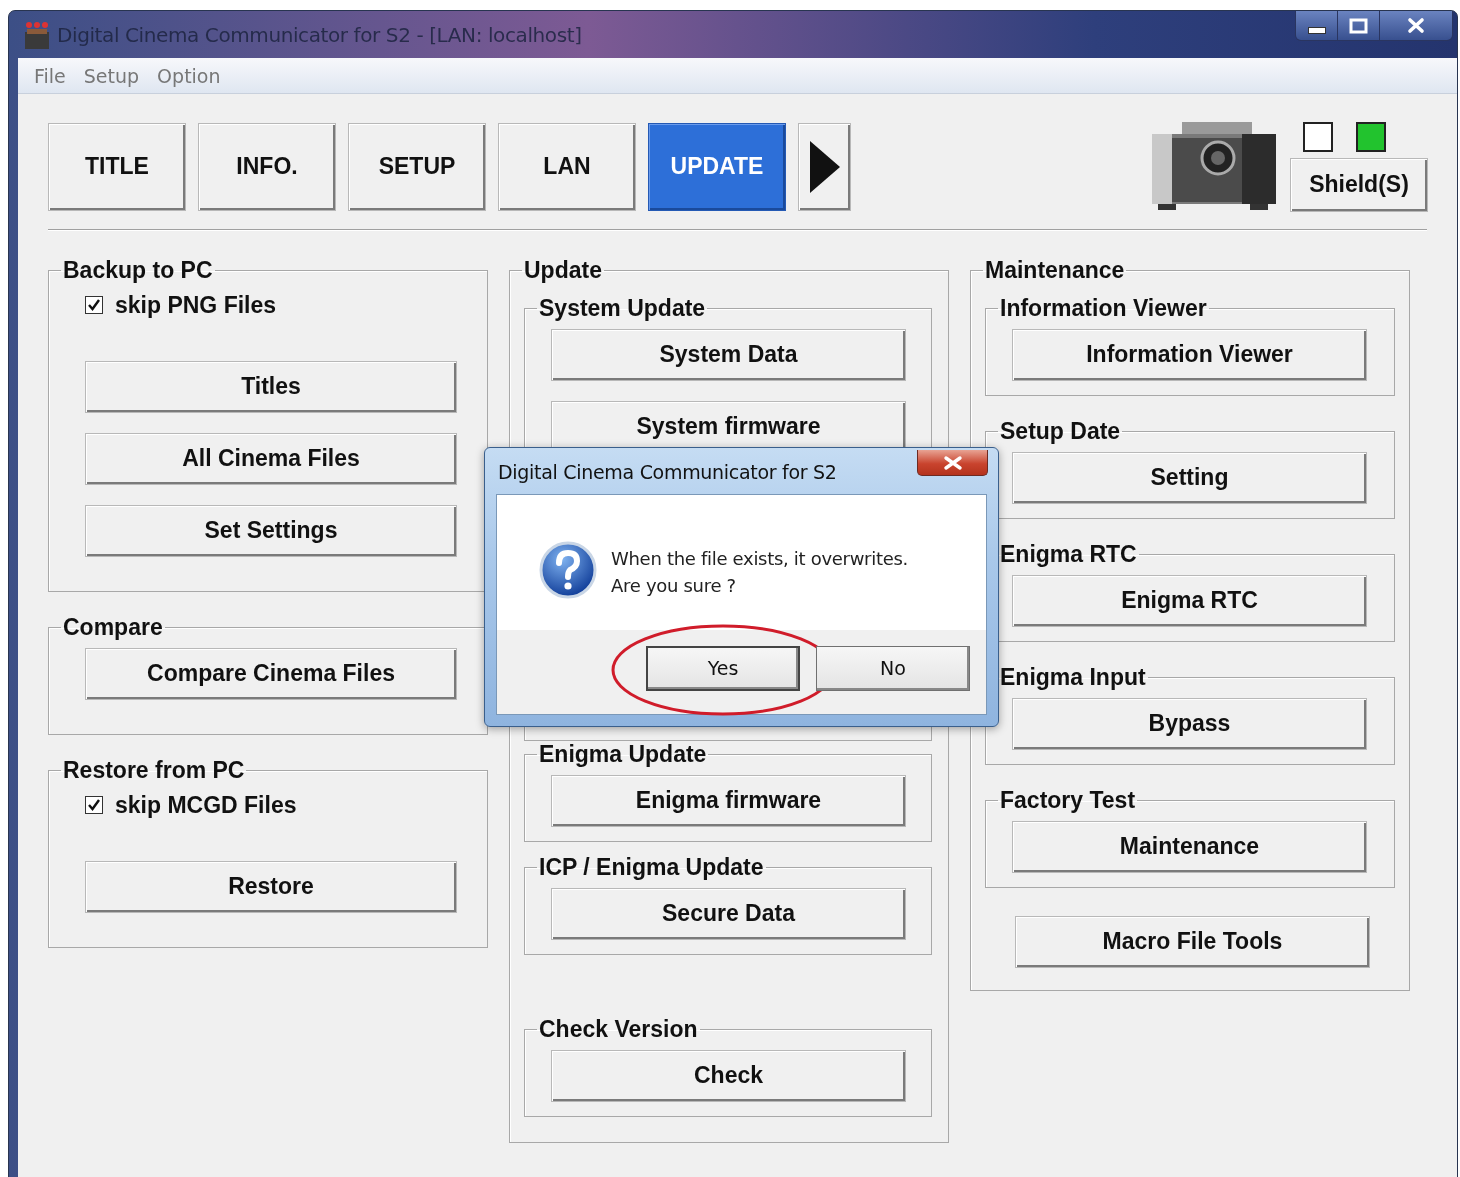  I want to click on dialog-message: When the file exists, it overwrites. Are you sure ?, so click(759, 572).